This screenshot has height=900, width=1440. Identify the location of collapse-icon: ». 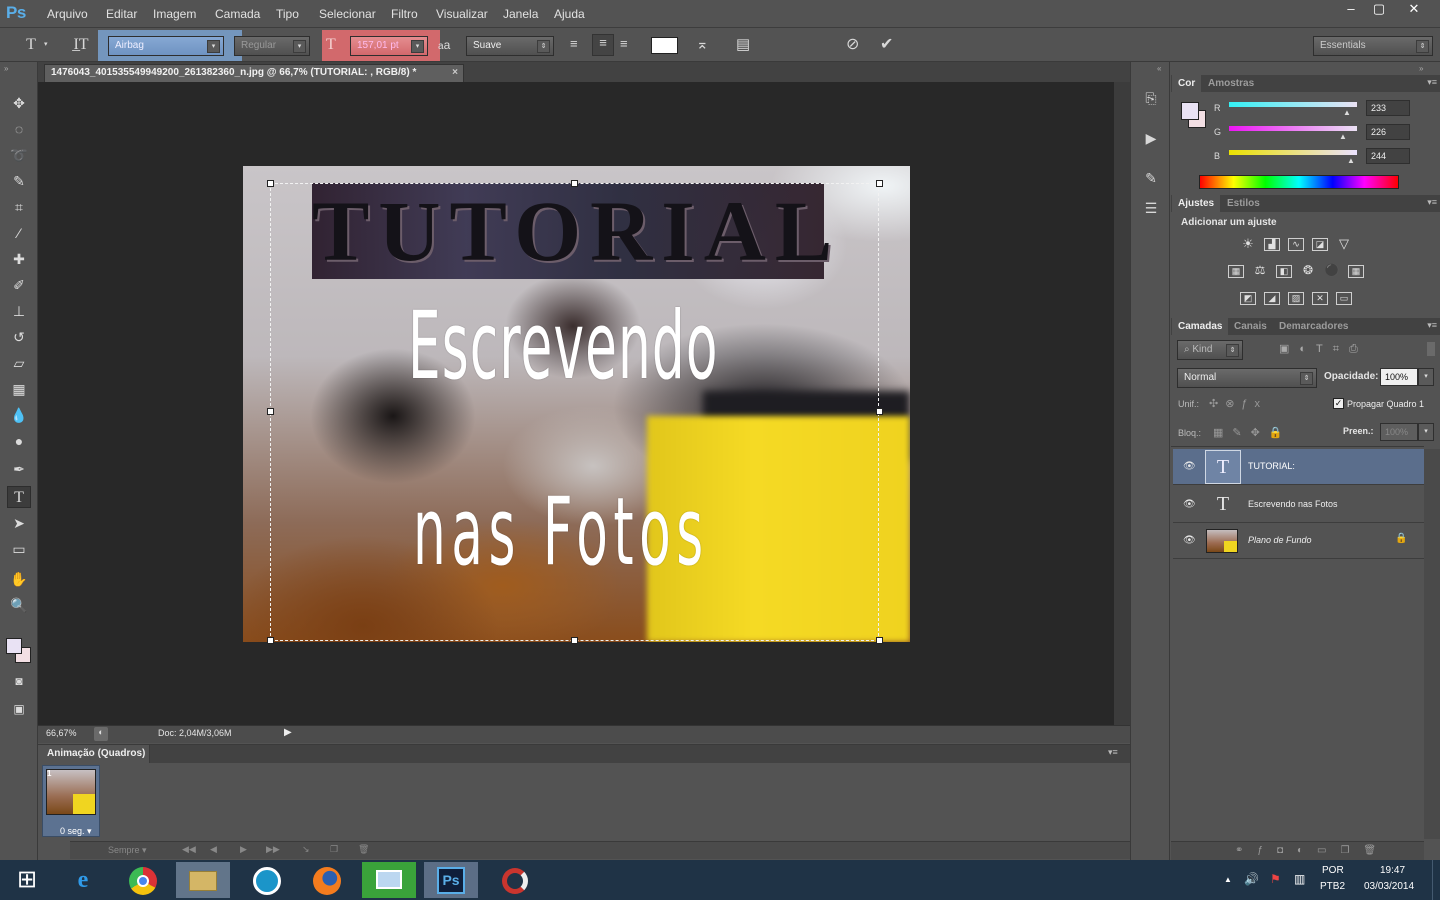
(6, 68).